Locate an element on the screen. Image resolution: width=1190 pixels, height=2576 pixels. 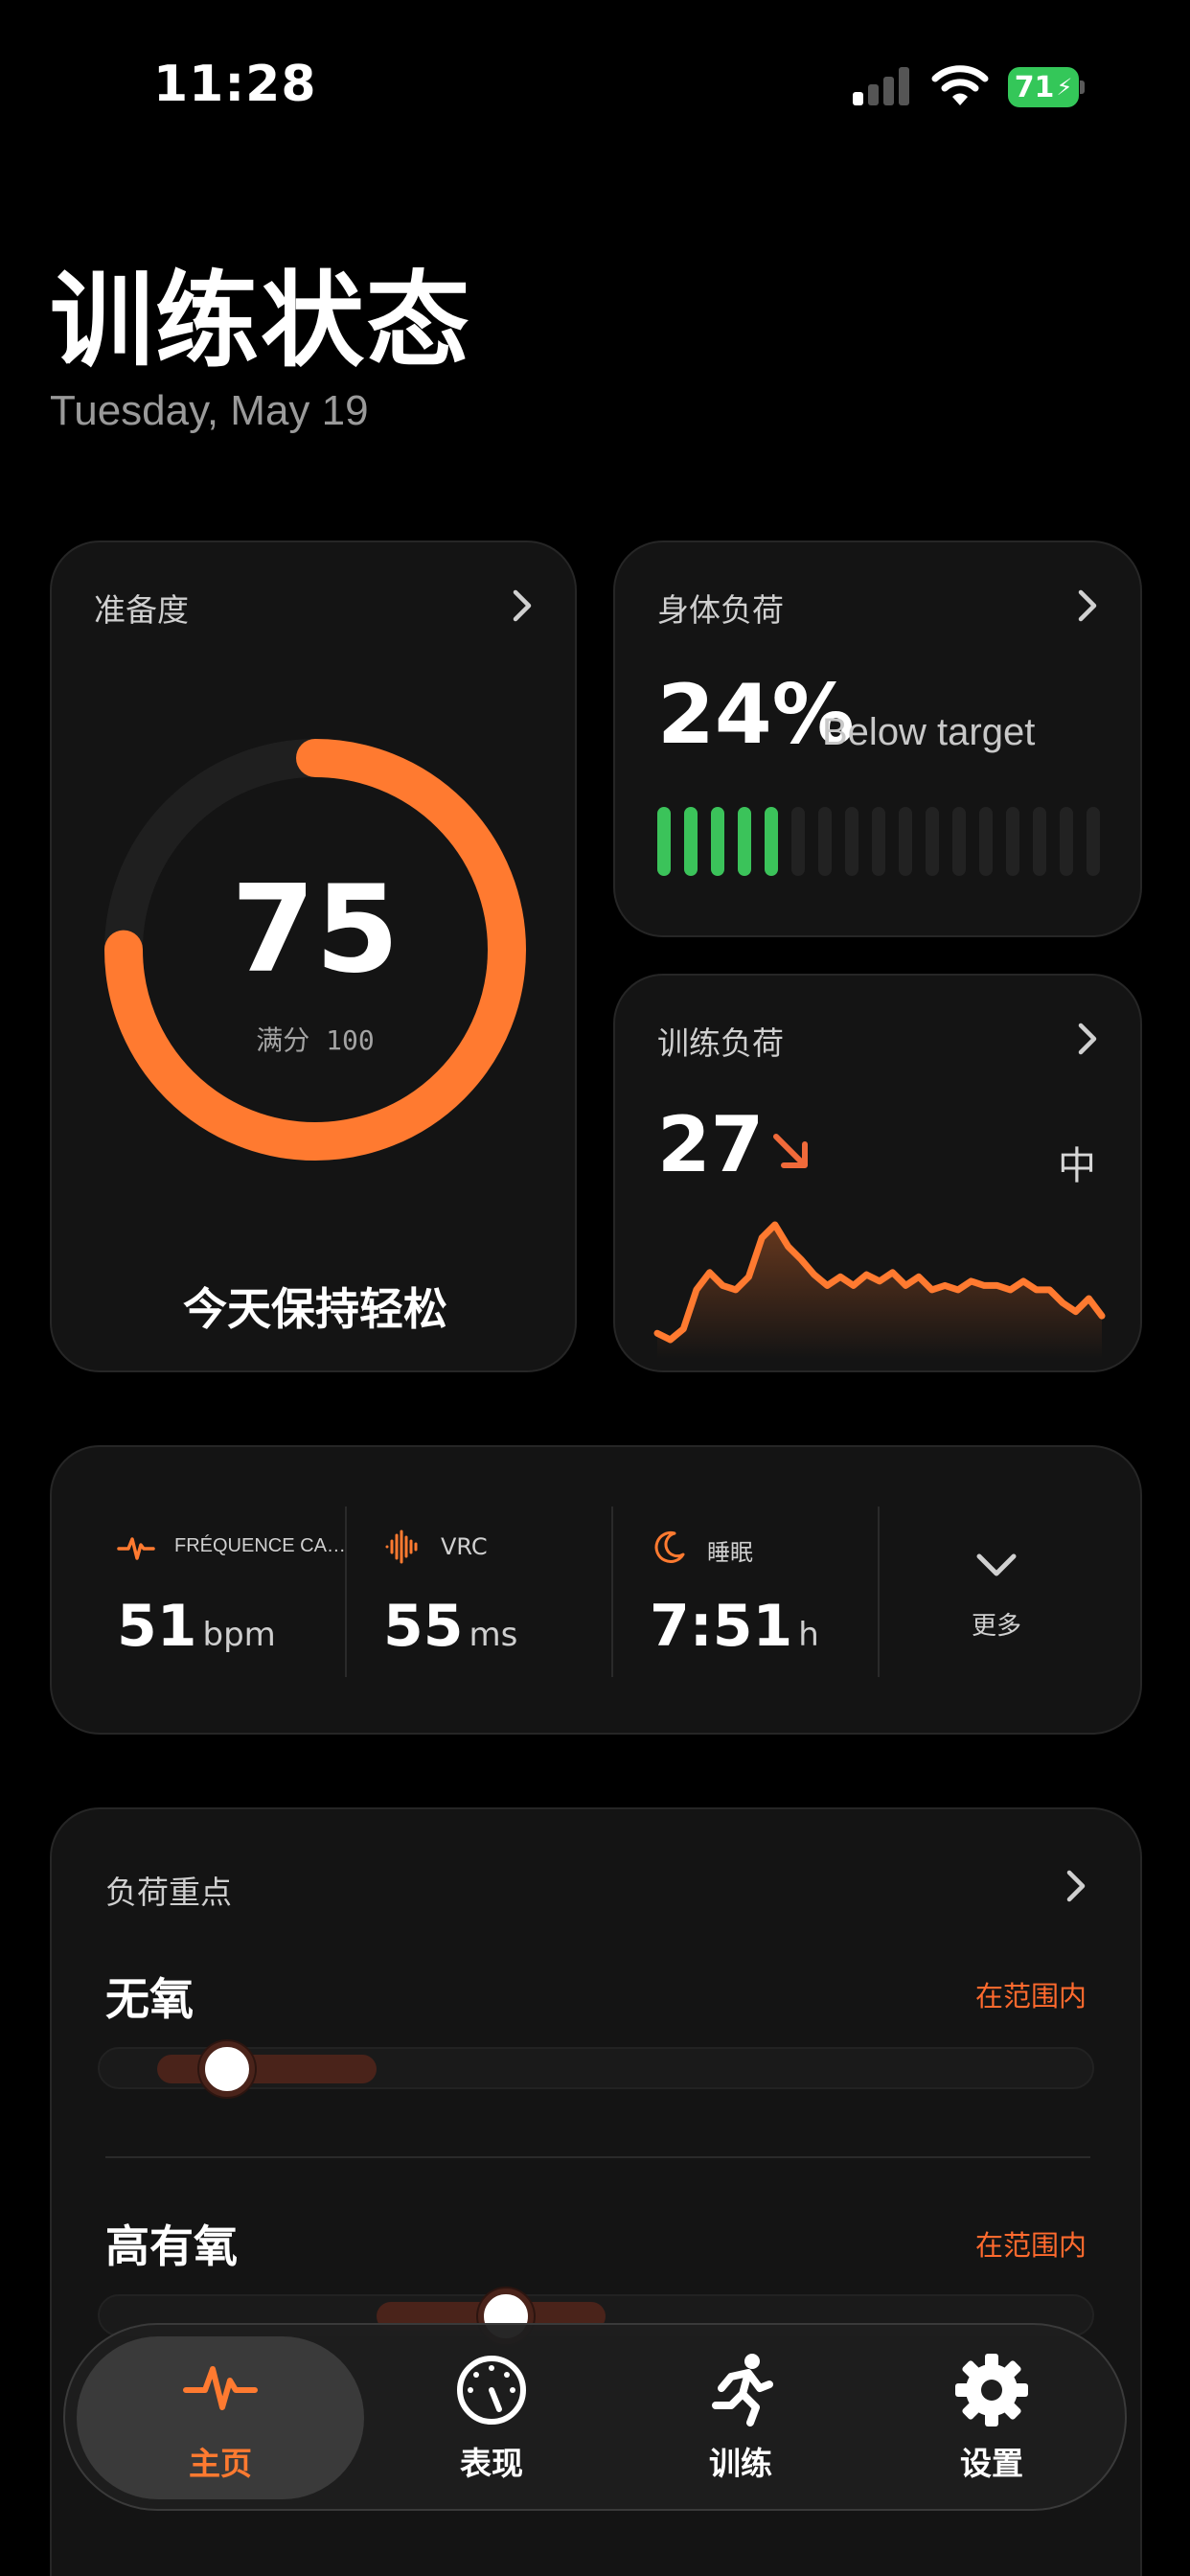
zone-range-anaerobic is located at coordinates (267, 2069).